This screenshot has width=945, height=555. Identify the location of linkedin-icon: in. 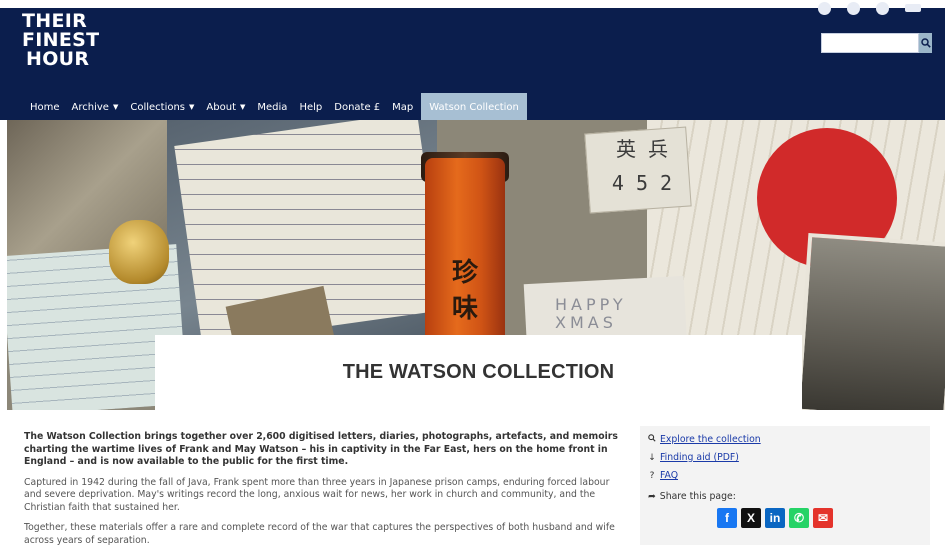
(775, 518).